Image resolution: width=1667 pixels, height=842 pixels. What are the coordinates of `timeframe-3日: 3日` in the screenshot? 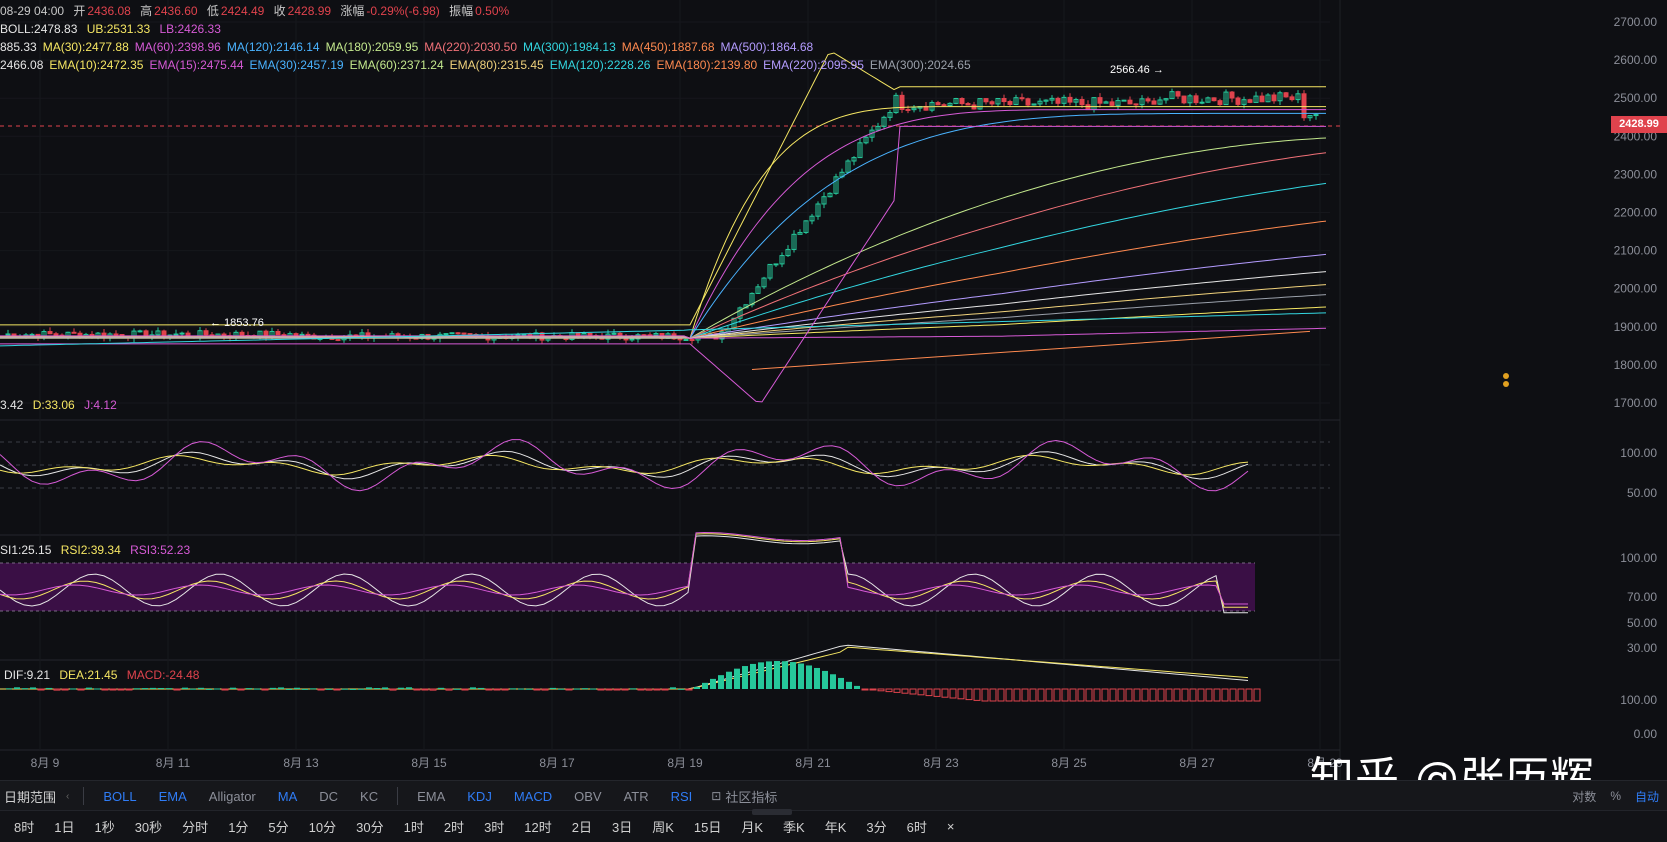 It's located at (622, 826).